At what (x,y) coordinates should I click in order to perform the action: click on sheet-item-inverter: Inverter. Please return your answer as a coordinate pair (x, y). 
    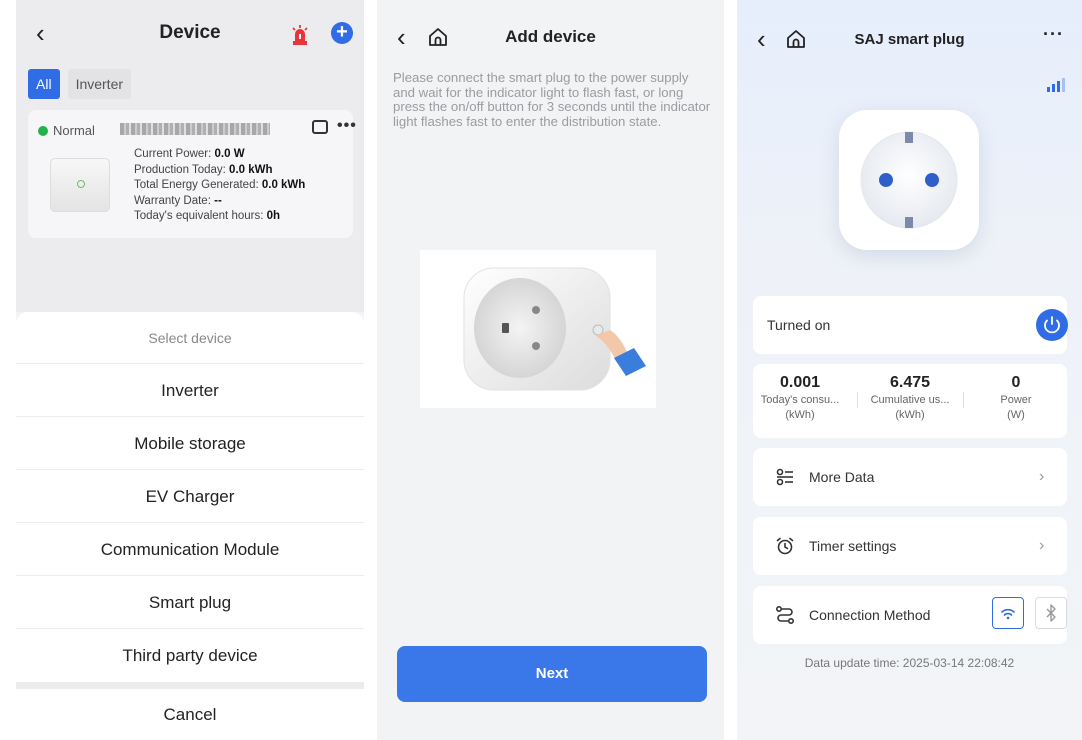
    Looking at the image, I should click on (190, 390).